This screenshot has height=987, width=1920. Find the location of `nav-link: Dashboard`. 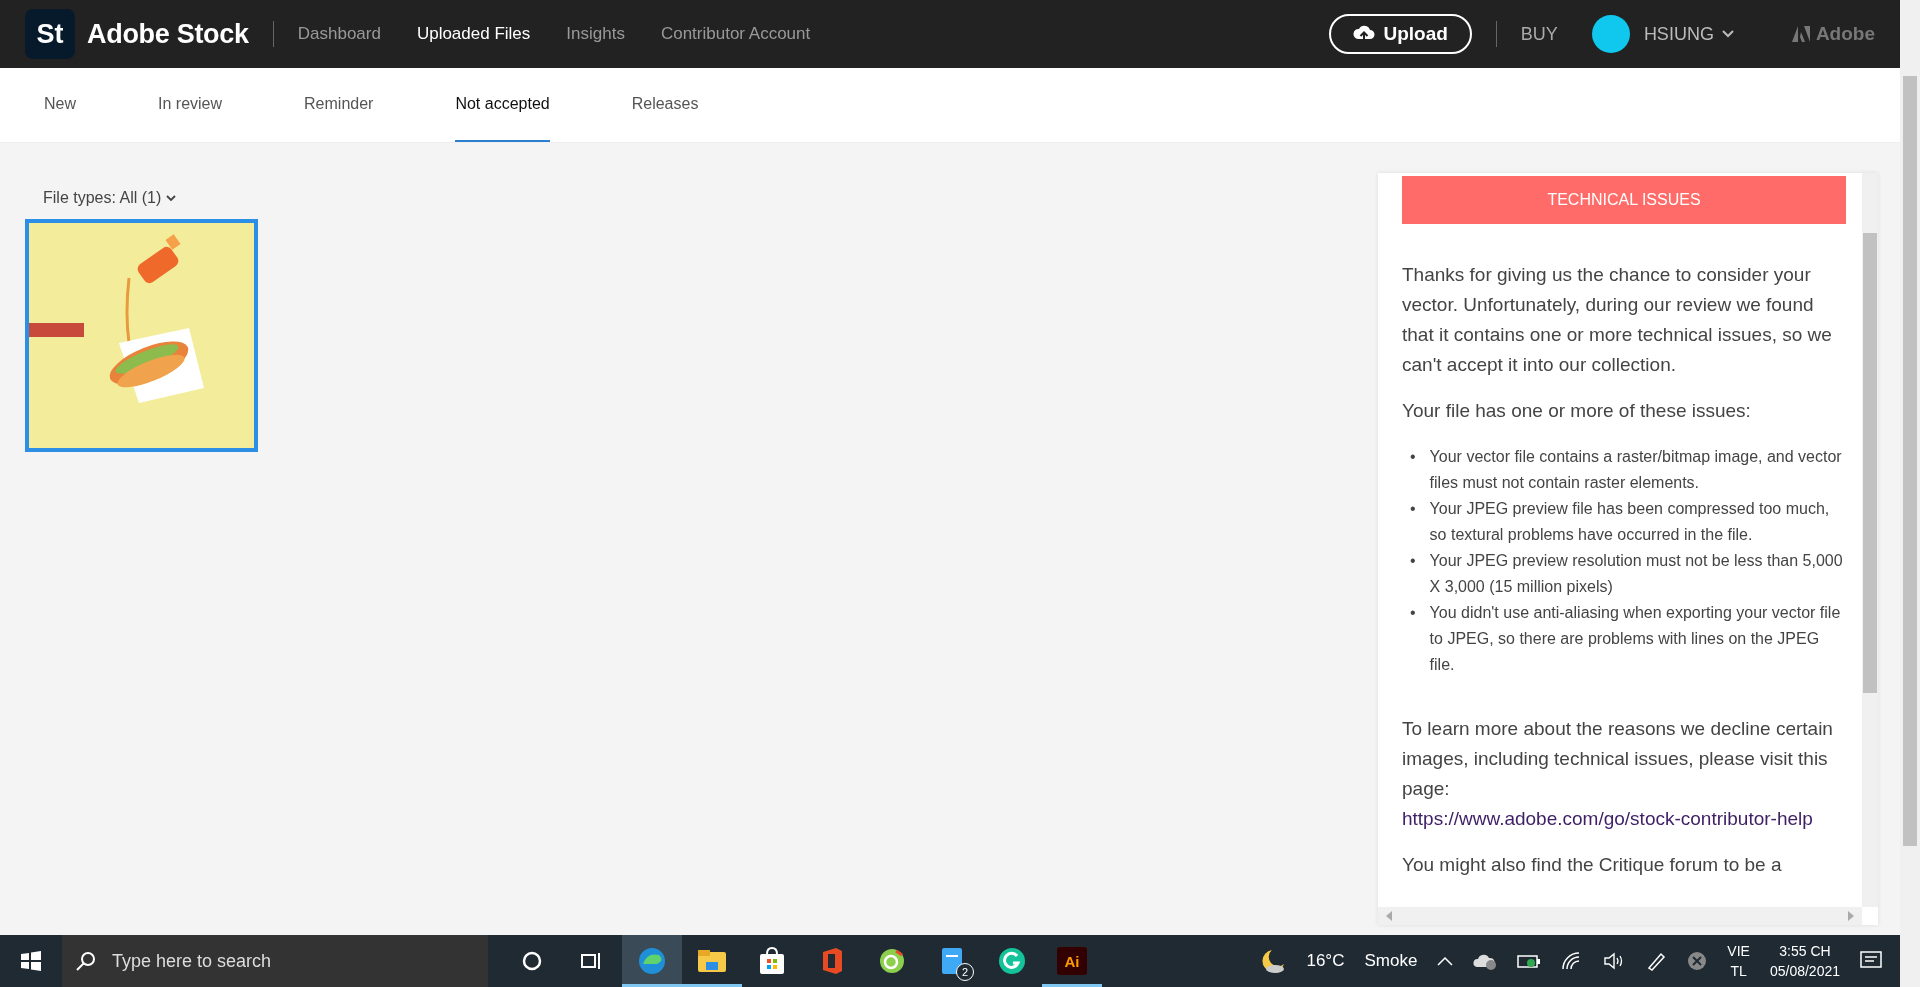

nav-link: Dashboard is located at coordinates (339, 34).